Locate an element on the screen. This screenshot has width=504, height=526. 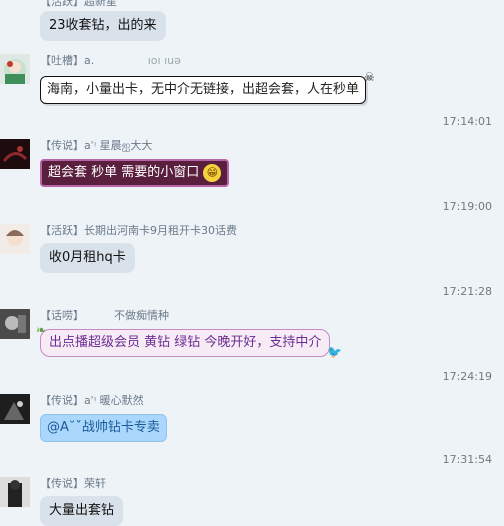
sender-name: 【传说】aʾᵎ 暖心默然 is located at coordinates (92, 400).